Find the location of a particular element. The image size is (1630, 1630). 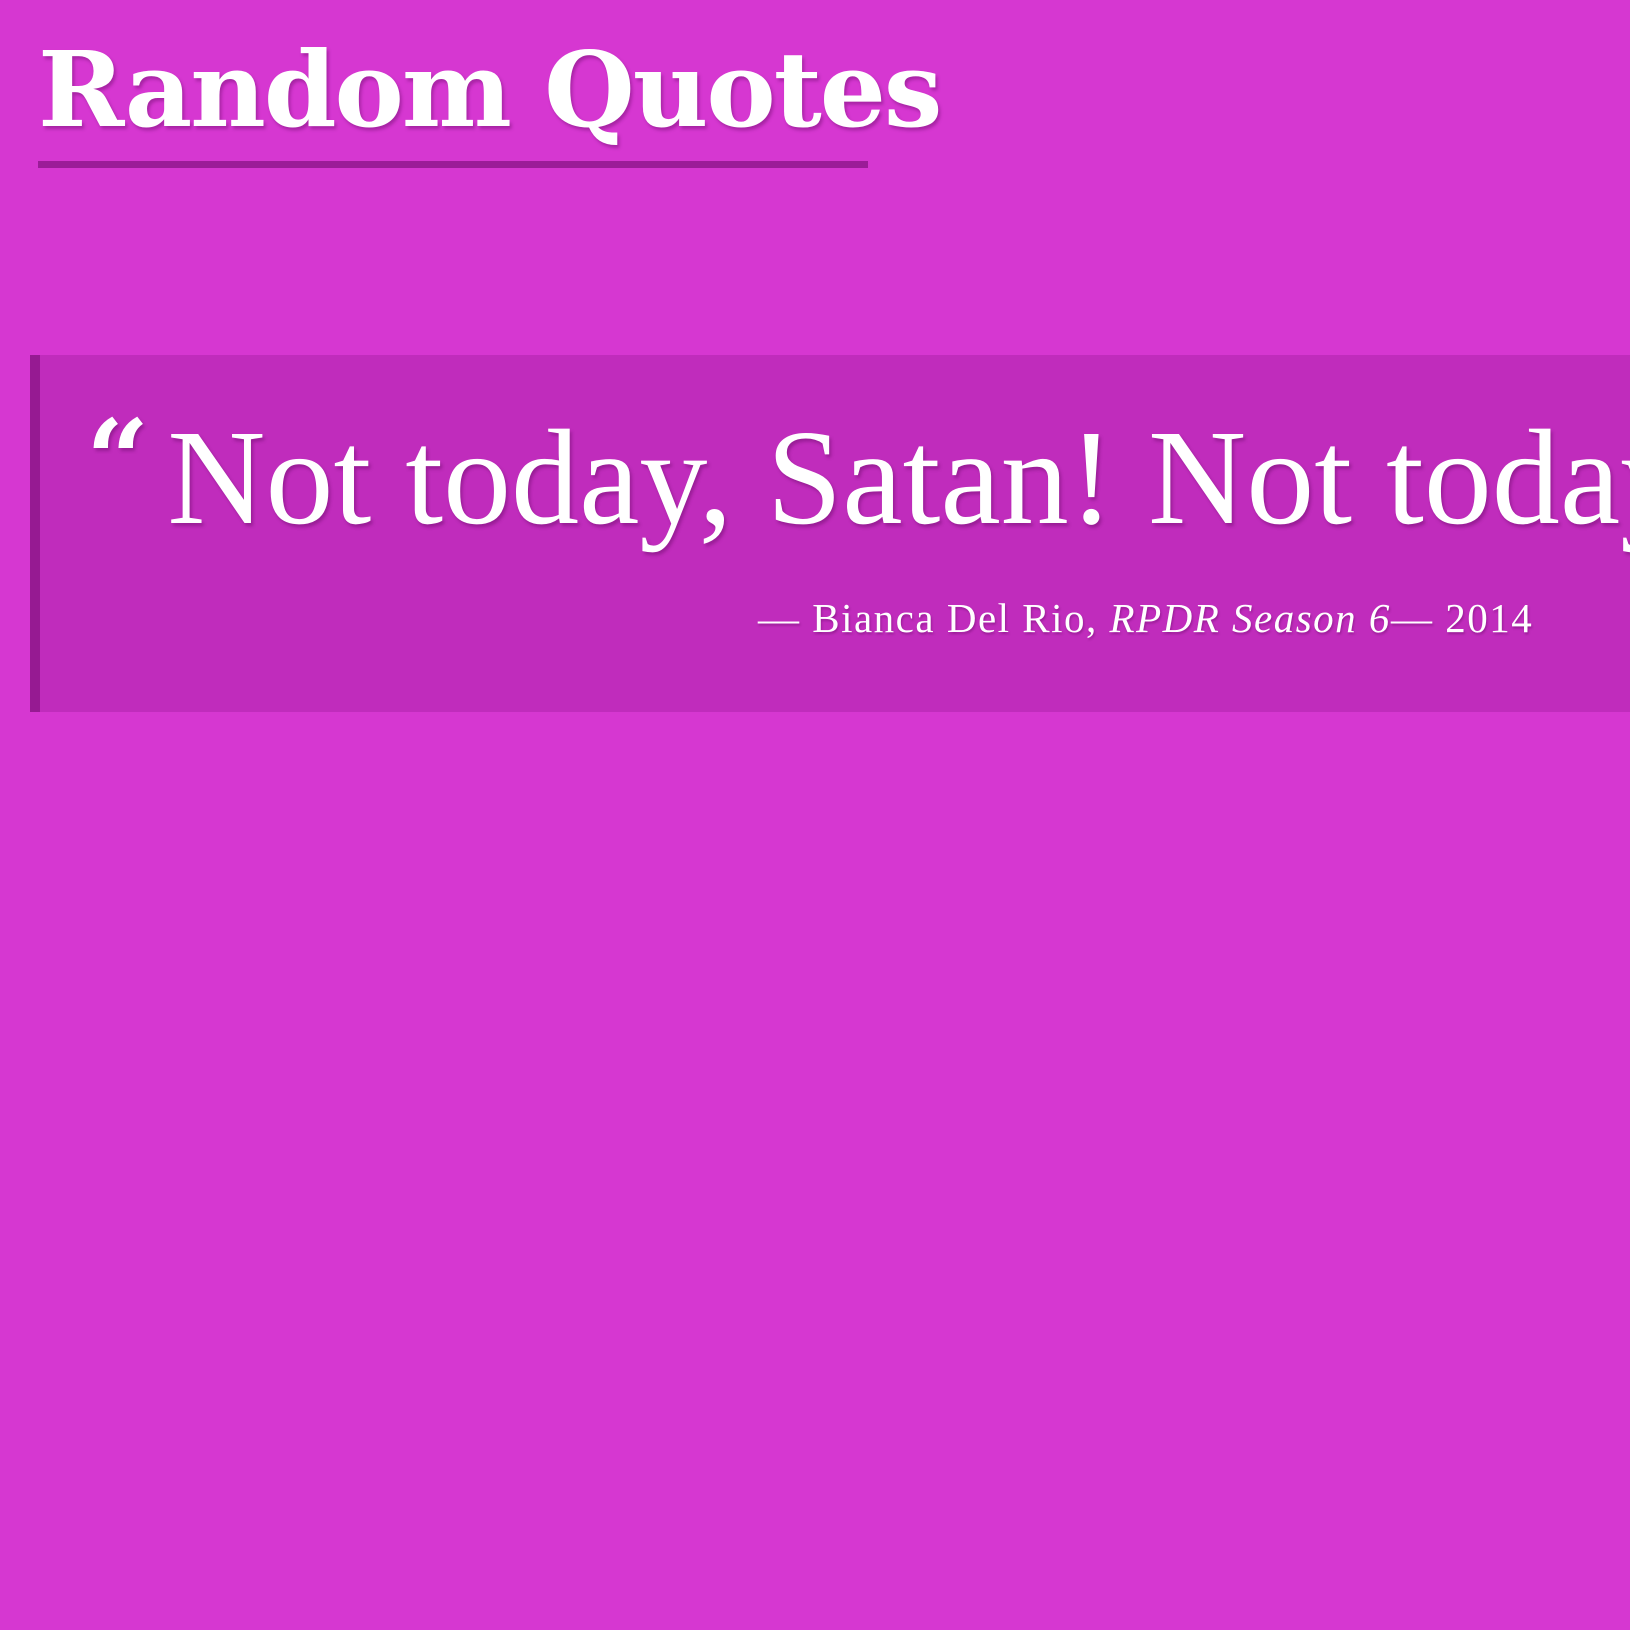

quote-attribution: — Bianca Del Rio, RPDR Season 6— 2014 is located at coordinates (1145, 618).